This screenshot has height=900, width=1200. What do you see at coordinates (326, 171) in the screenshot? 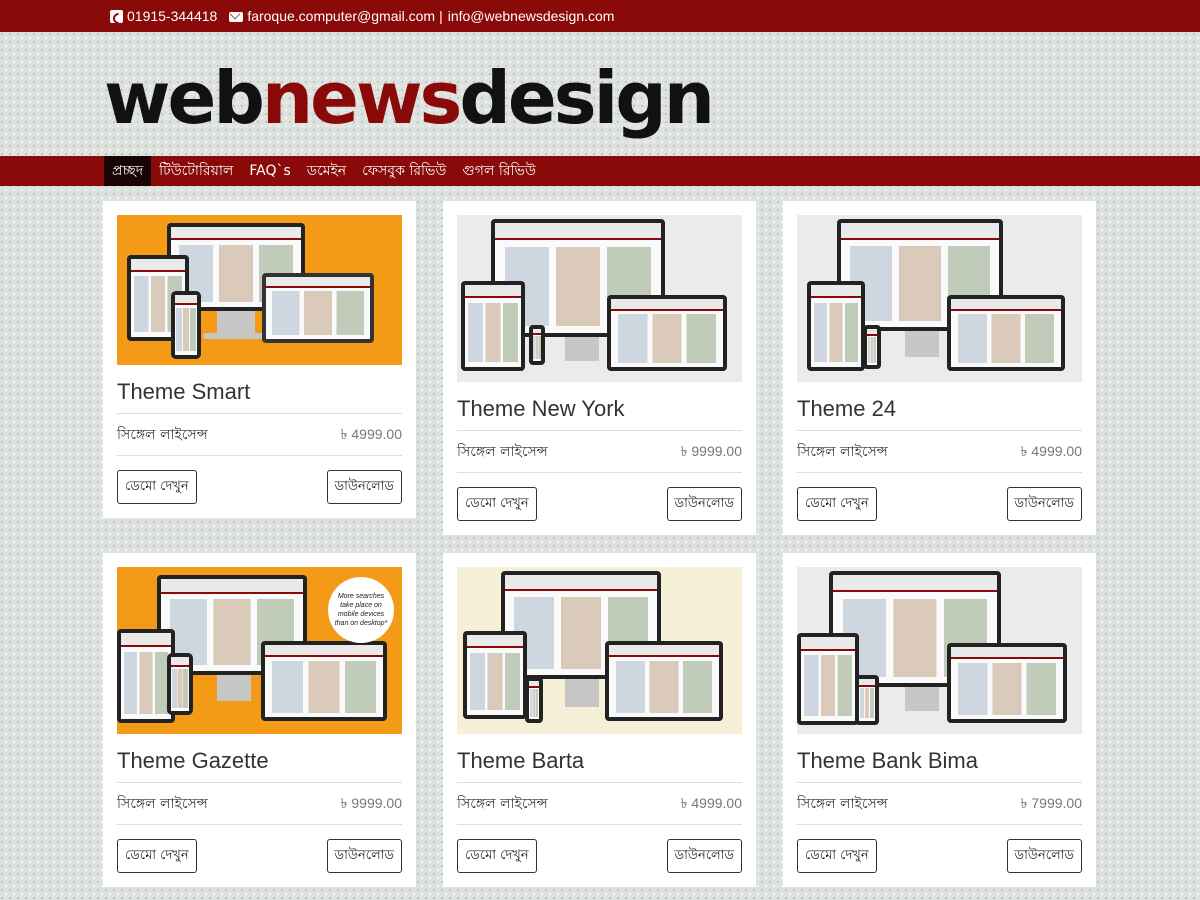
I see `nav-item-domain: ডমেইন` at bounding box center [326, 171].